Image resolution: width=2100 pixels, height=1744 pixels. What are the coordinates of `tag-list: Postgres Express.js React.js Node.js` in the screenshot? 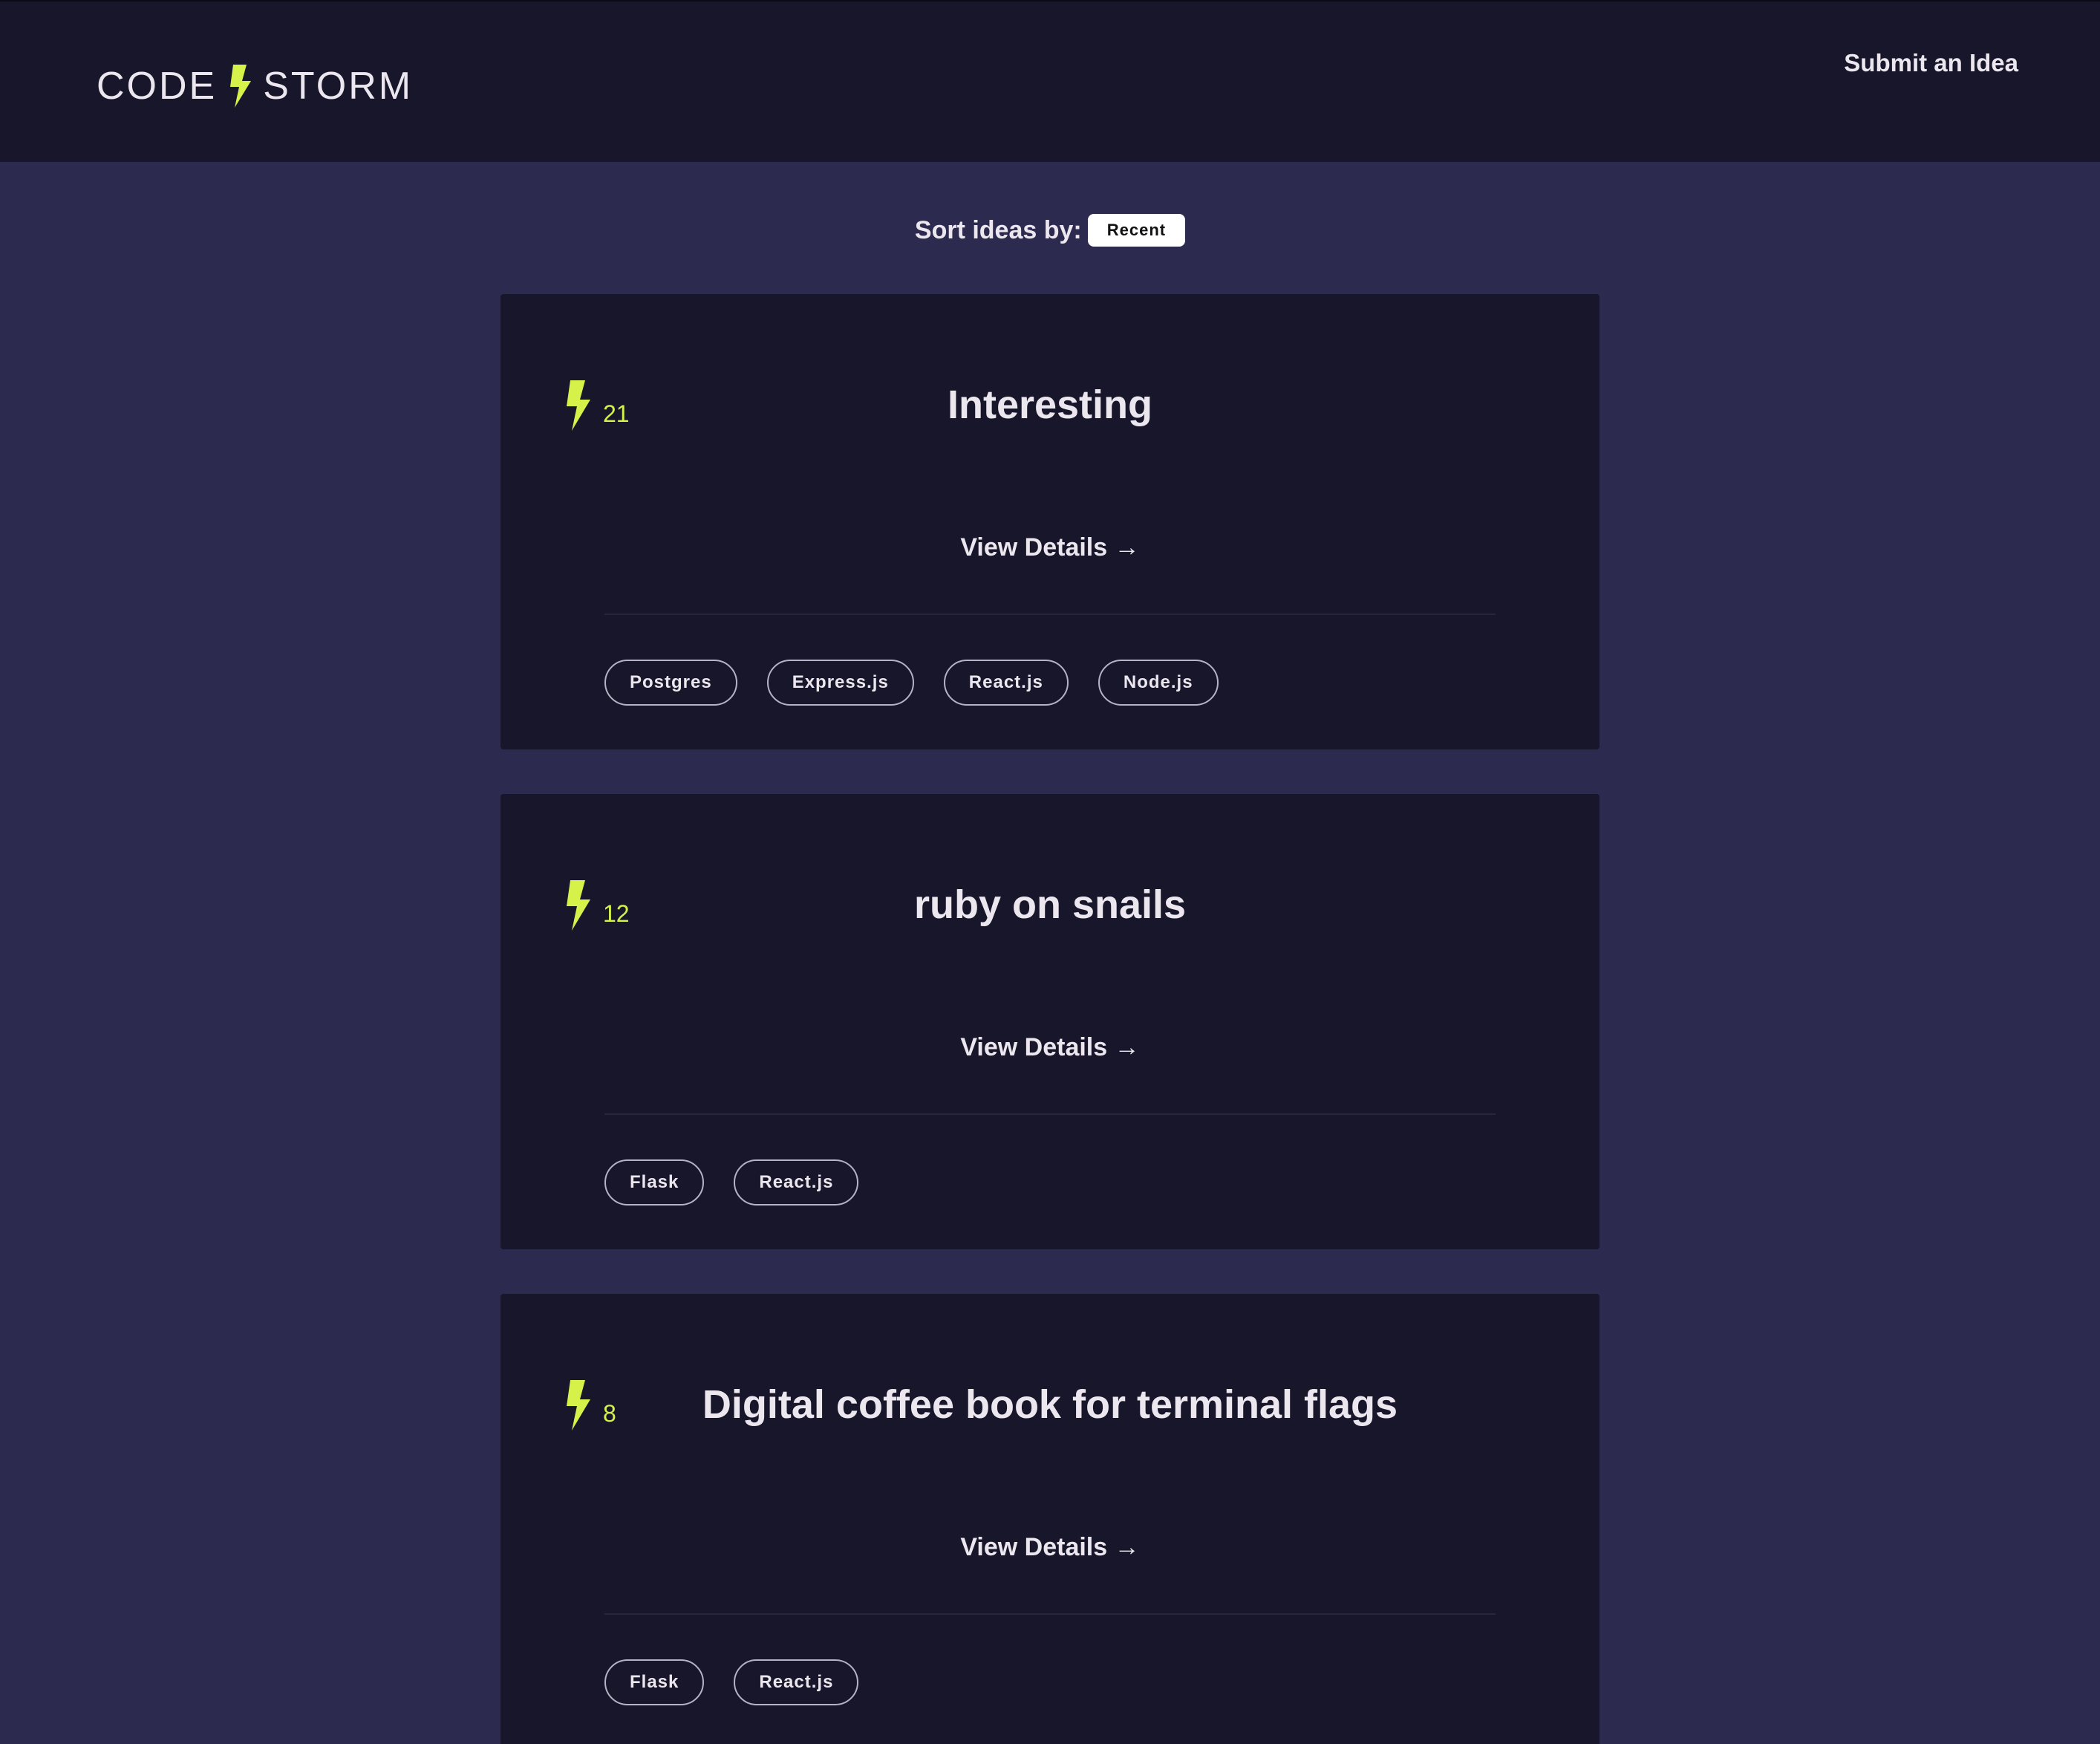 It's located at (911, 683).